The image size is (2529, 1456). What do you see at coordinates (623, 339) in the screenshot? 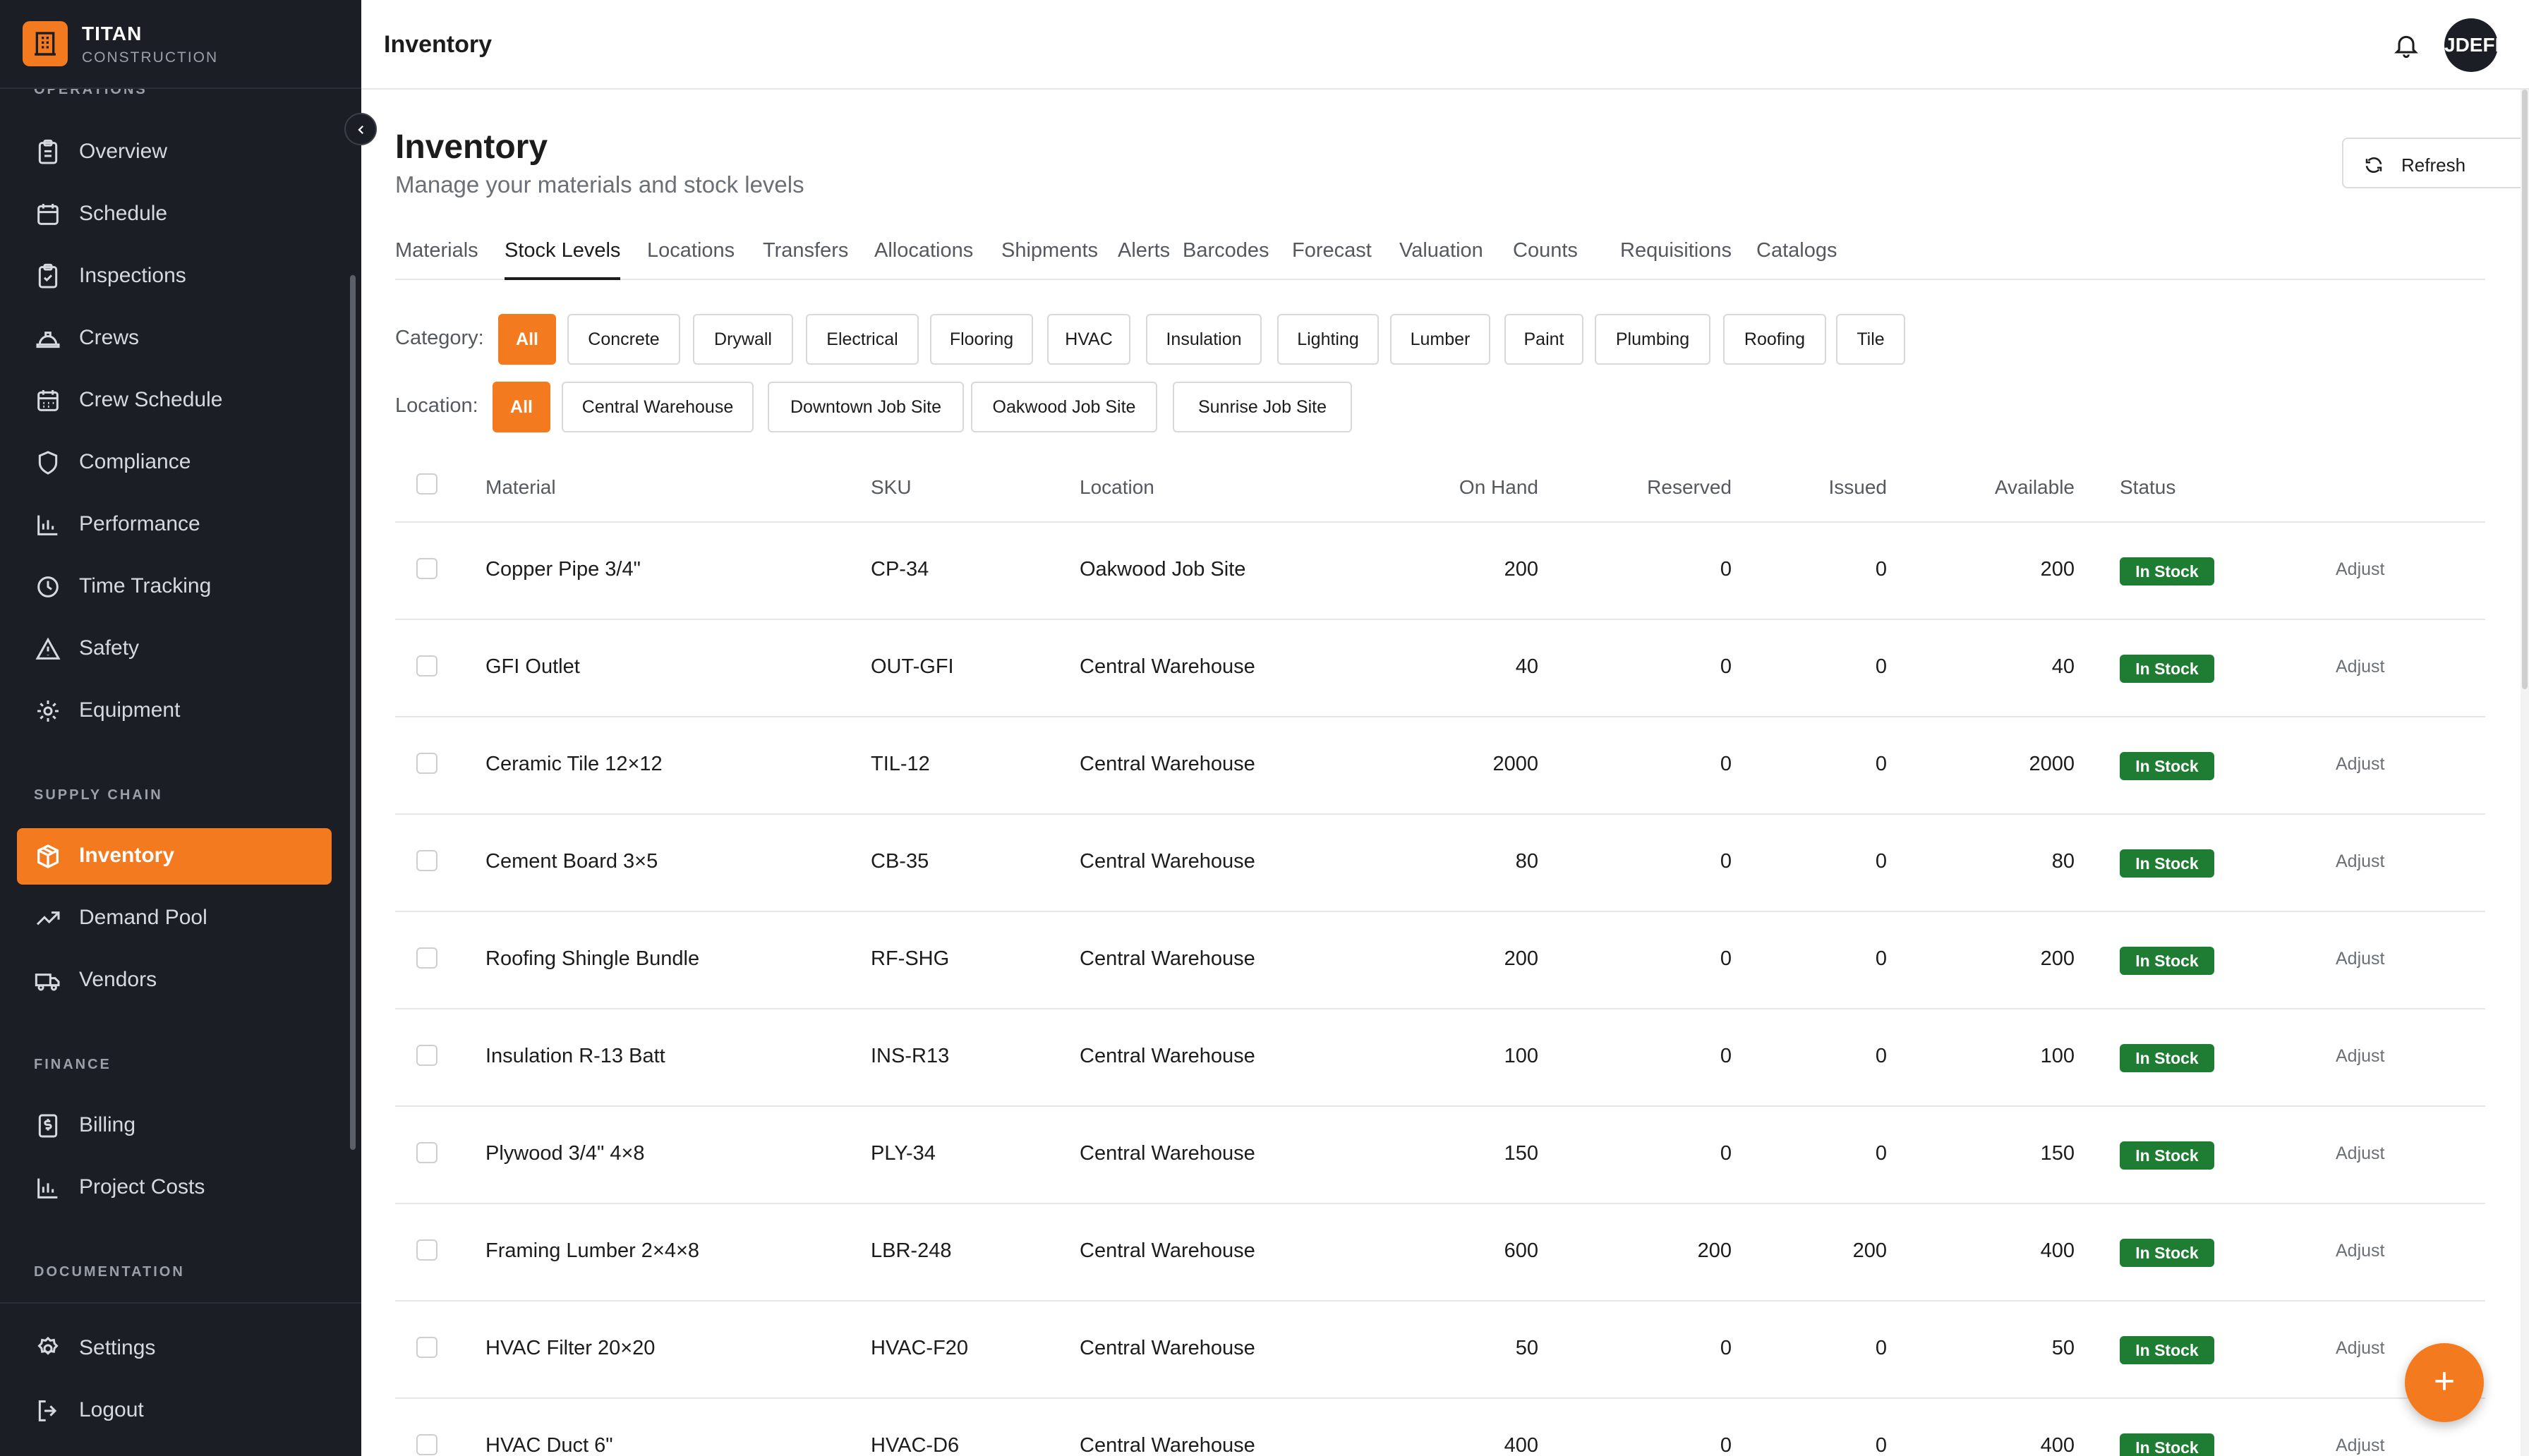
I see `category-chip-concrete: Concrete` at bounding box center [623, 339].